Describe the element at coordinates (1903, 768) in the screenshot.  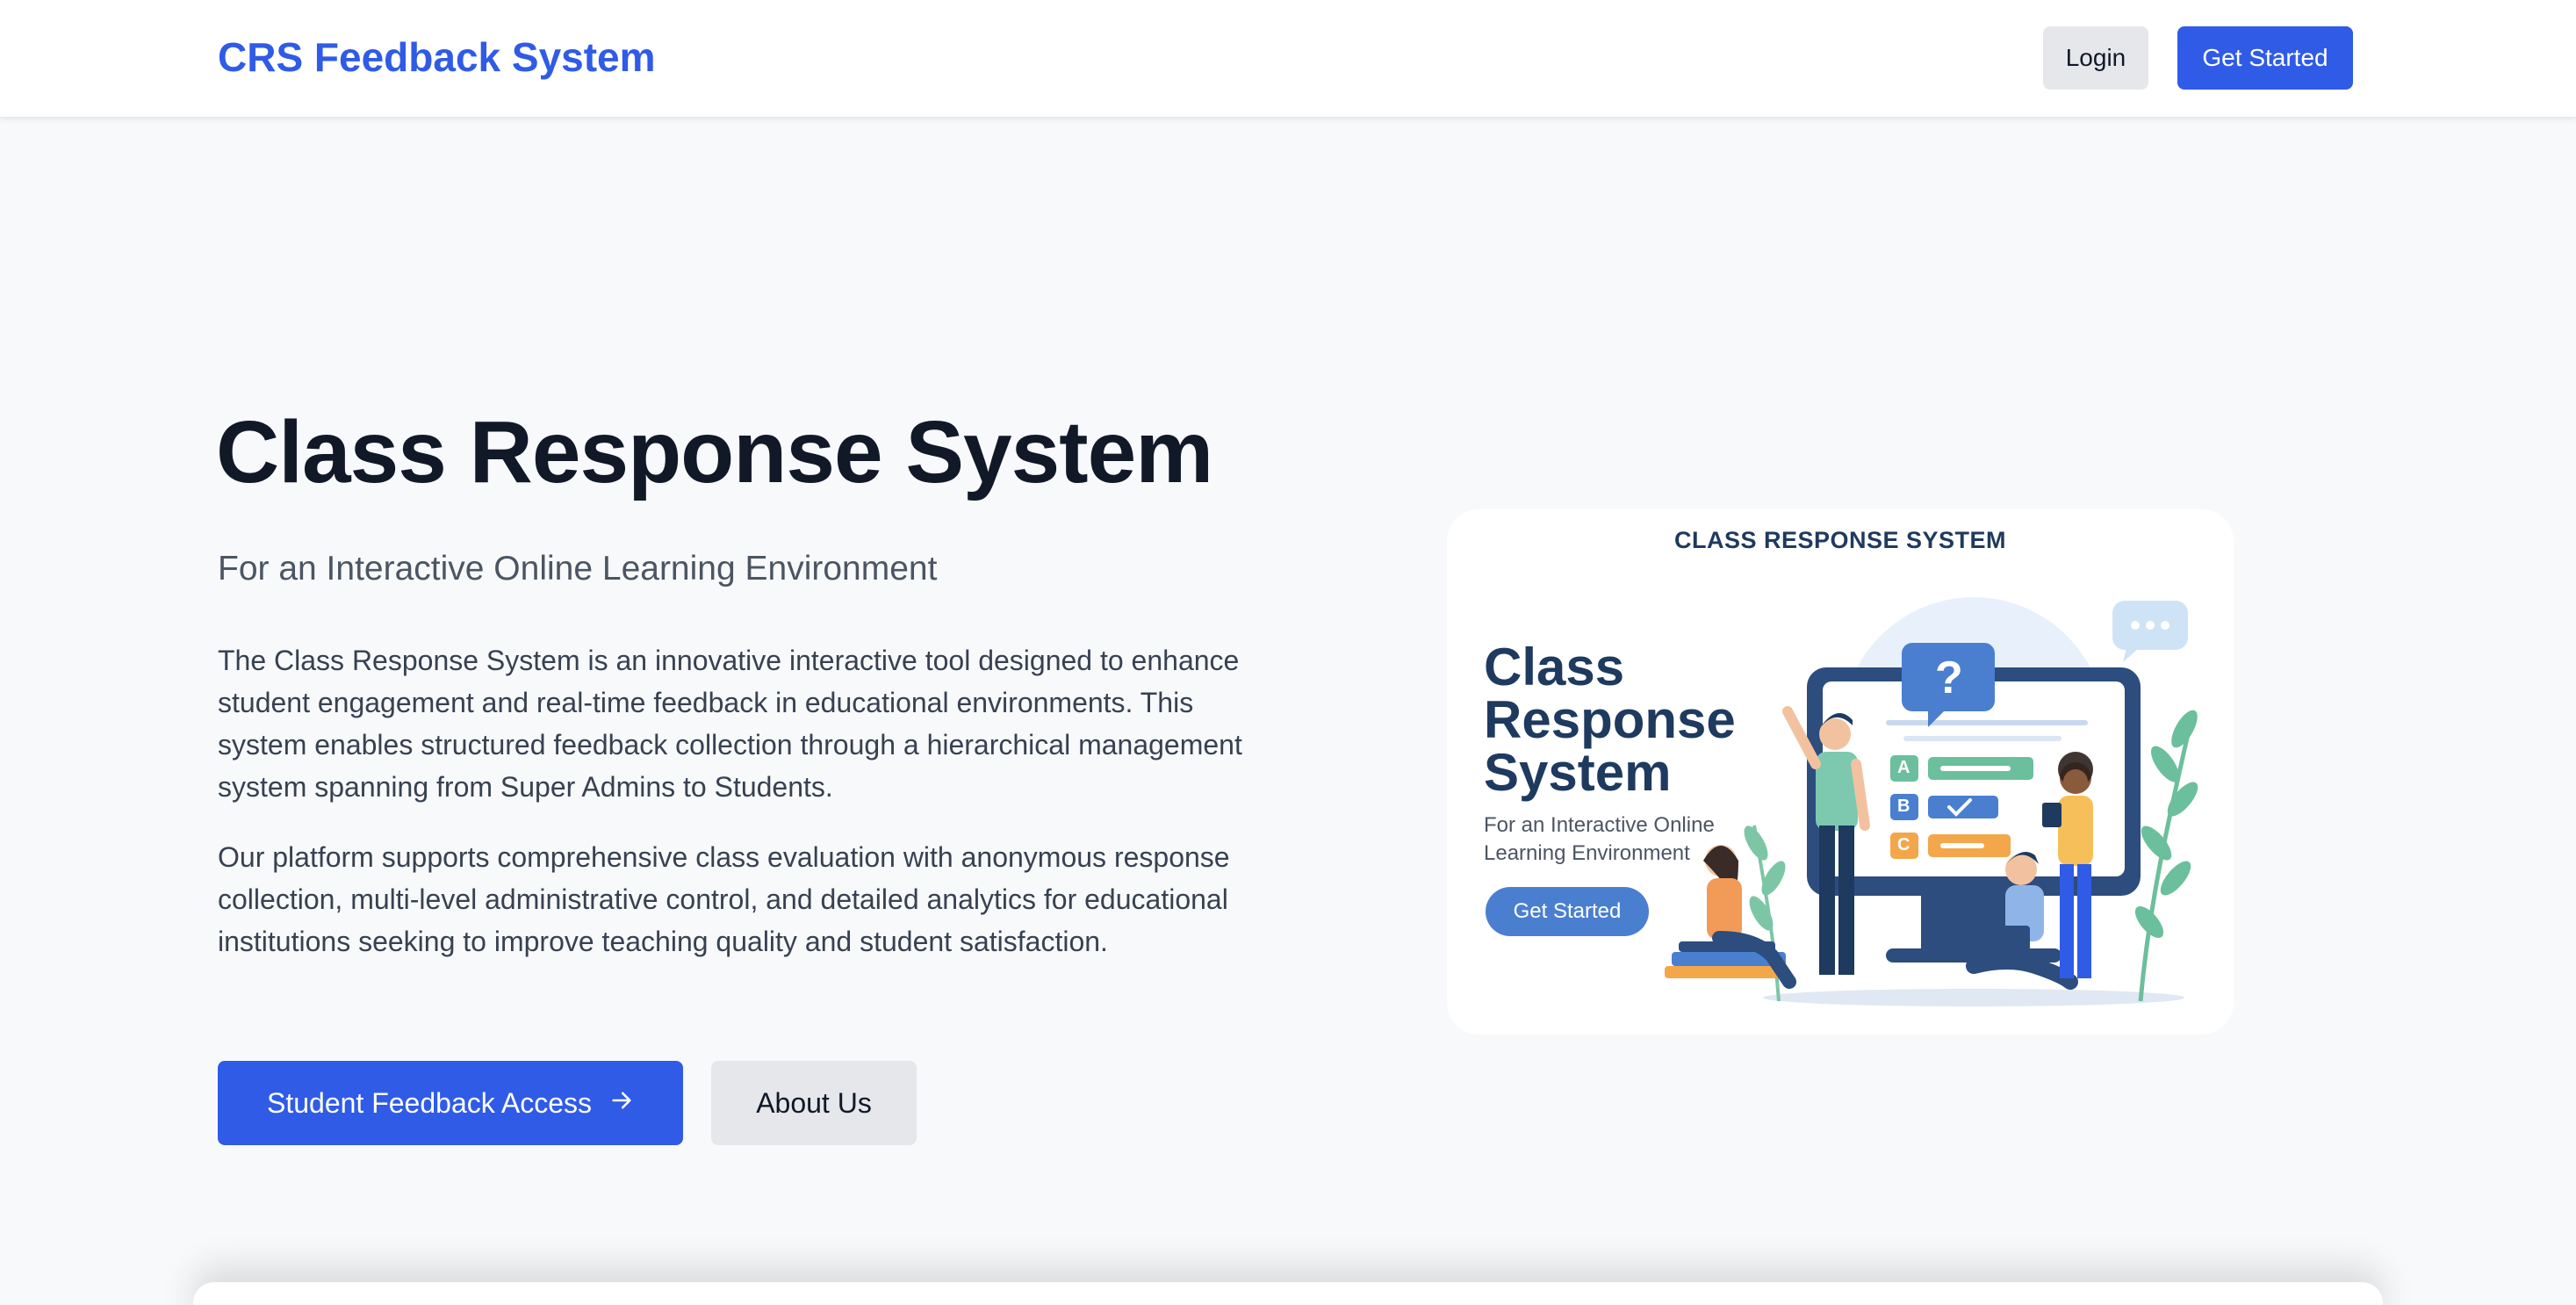
I see `quiz-option-a: A` at that location.